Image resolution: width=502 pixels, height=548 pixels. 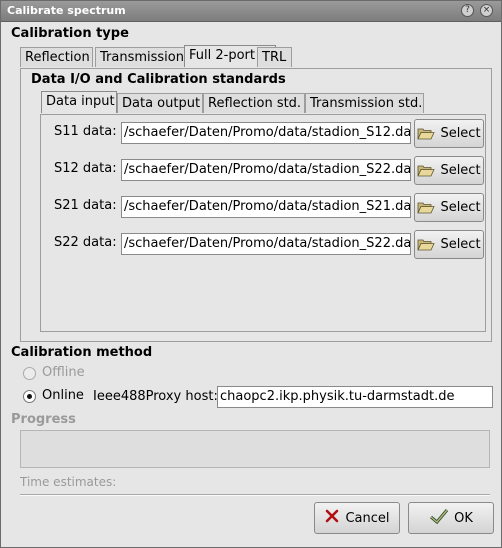 I want to click on s21-select-button: Select, so click(x=449, y=207).